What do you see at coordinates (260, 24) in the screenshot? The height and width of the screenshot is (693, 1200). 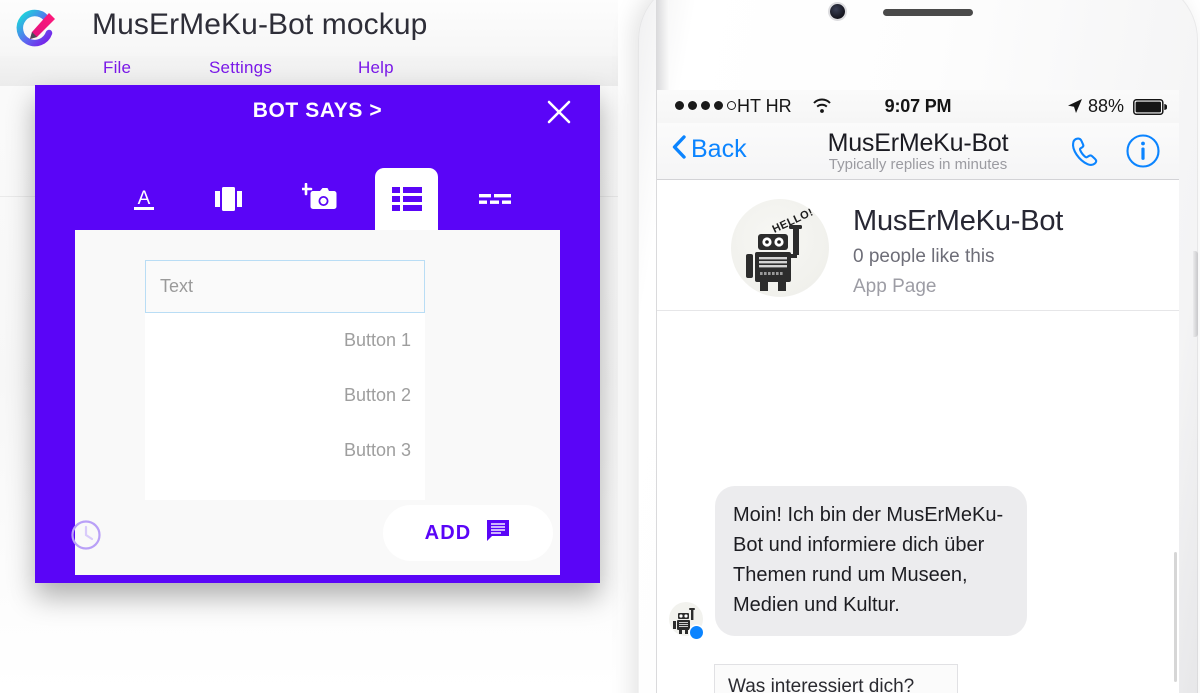 I see `page-title: MusErMeKu-Bot mockup` at bounding box center [260, 24].